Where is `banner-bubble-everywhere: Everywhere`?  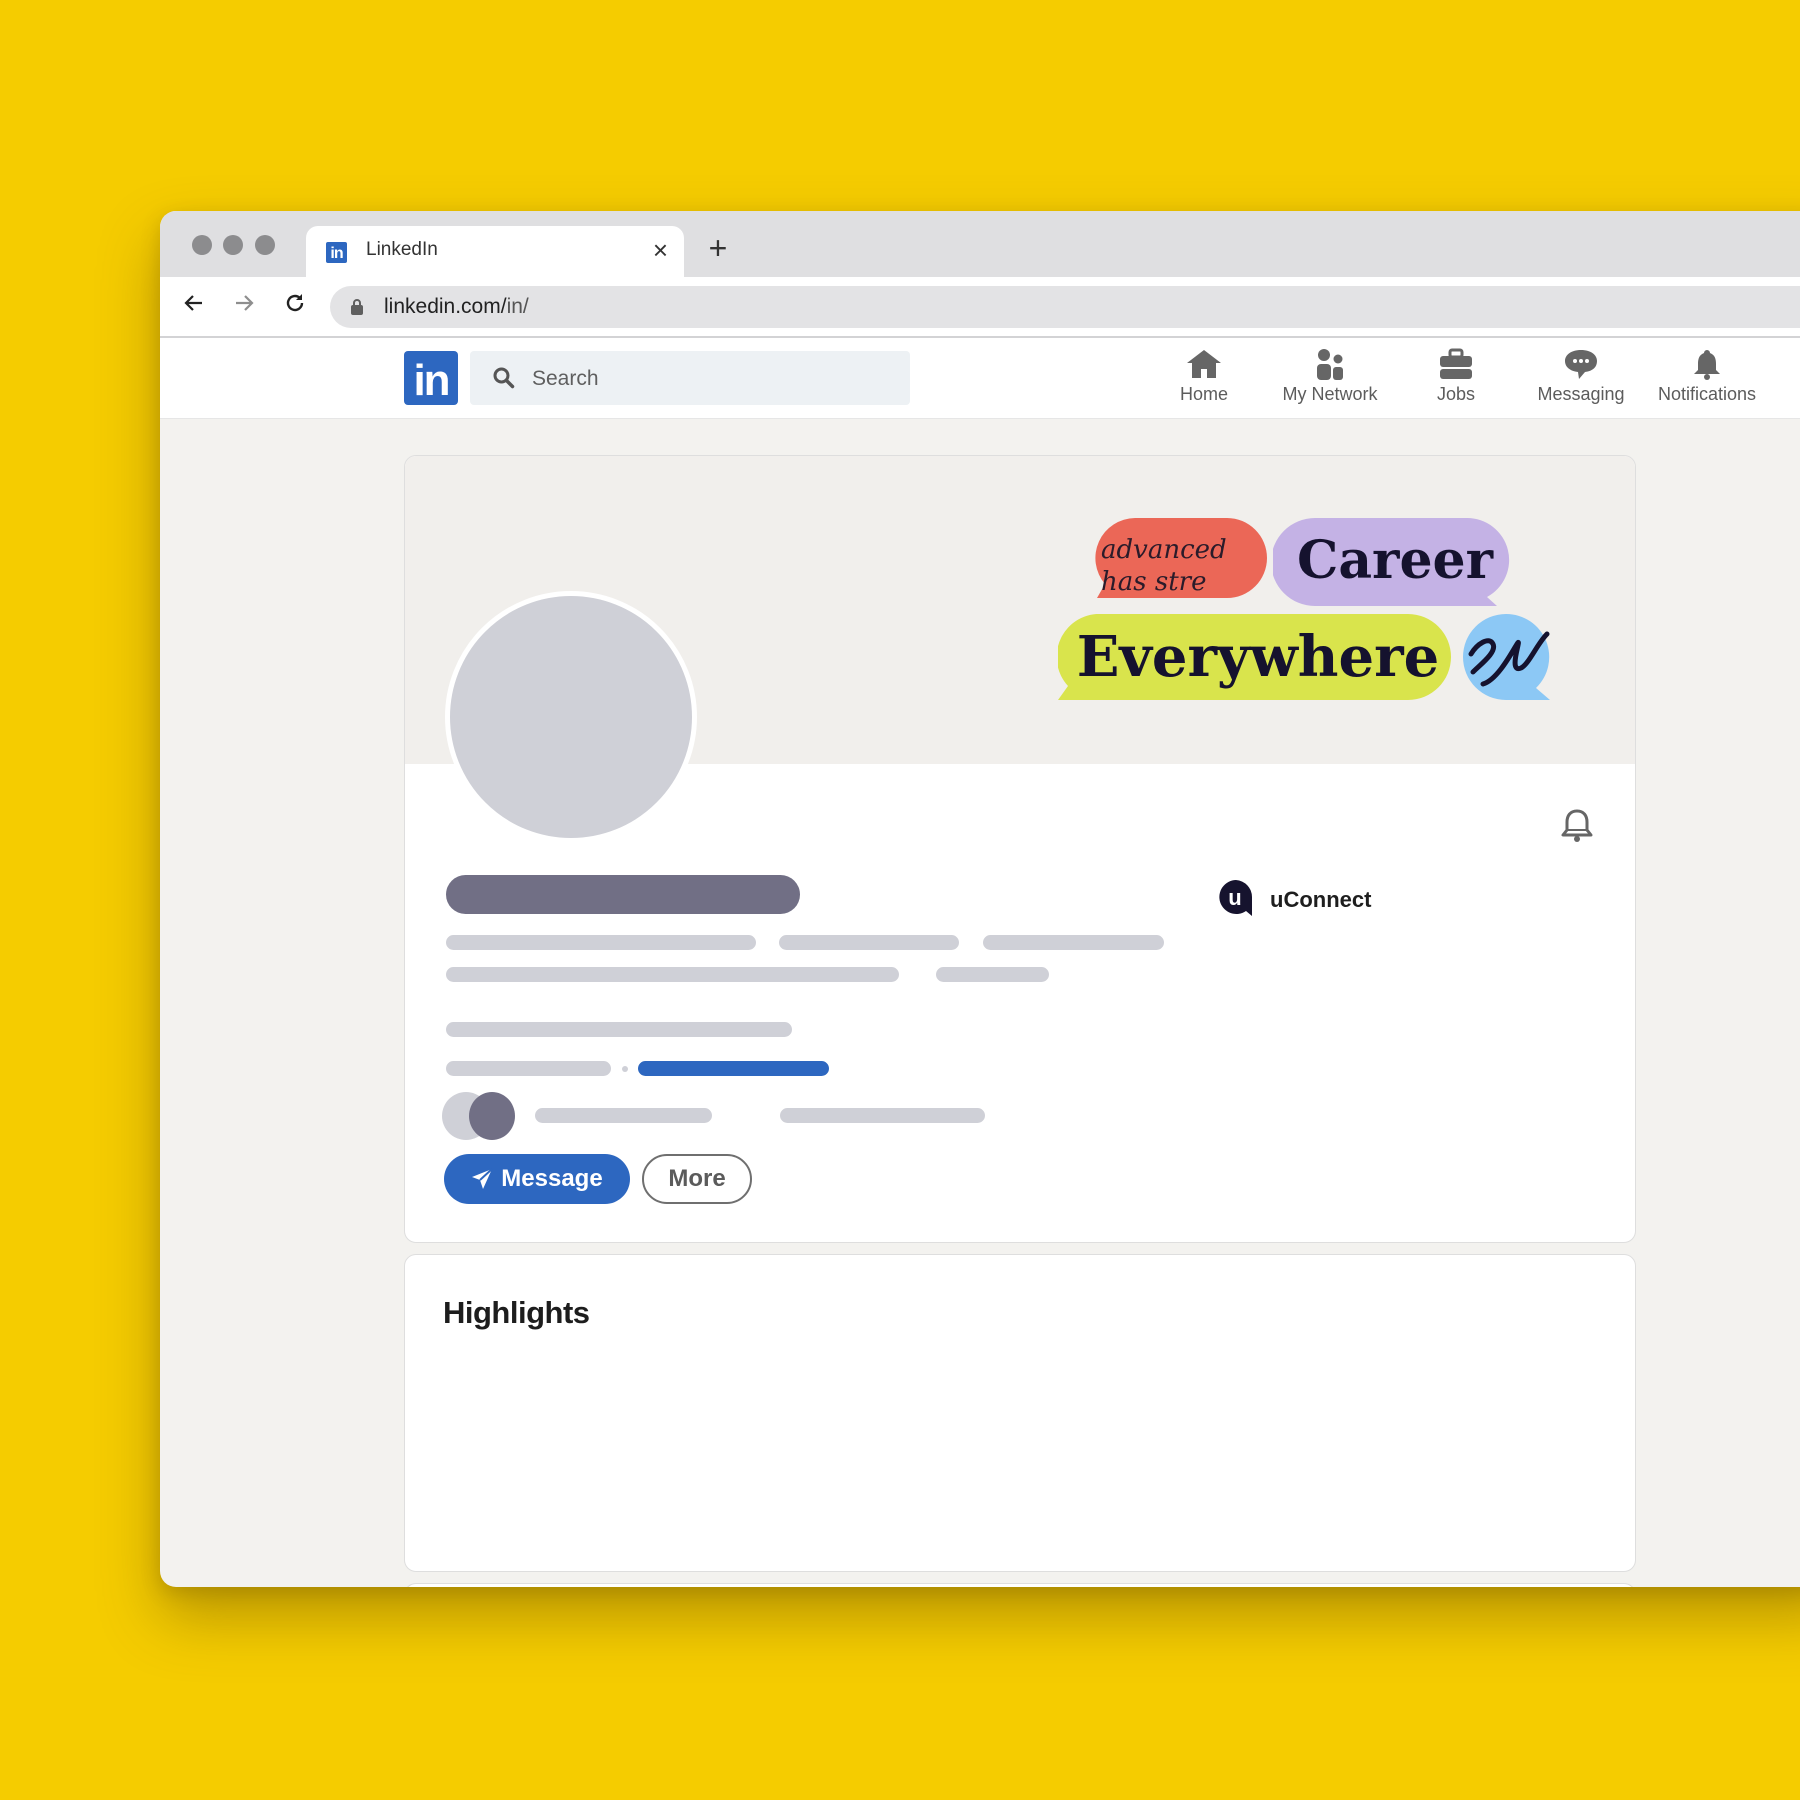
banner-bubble-everywhere: Everywhere is located at coordinates (1254, 657).